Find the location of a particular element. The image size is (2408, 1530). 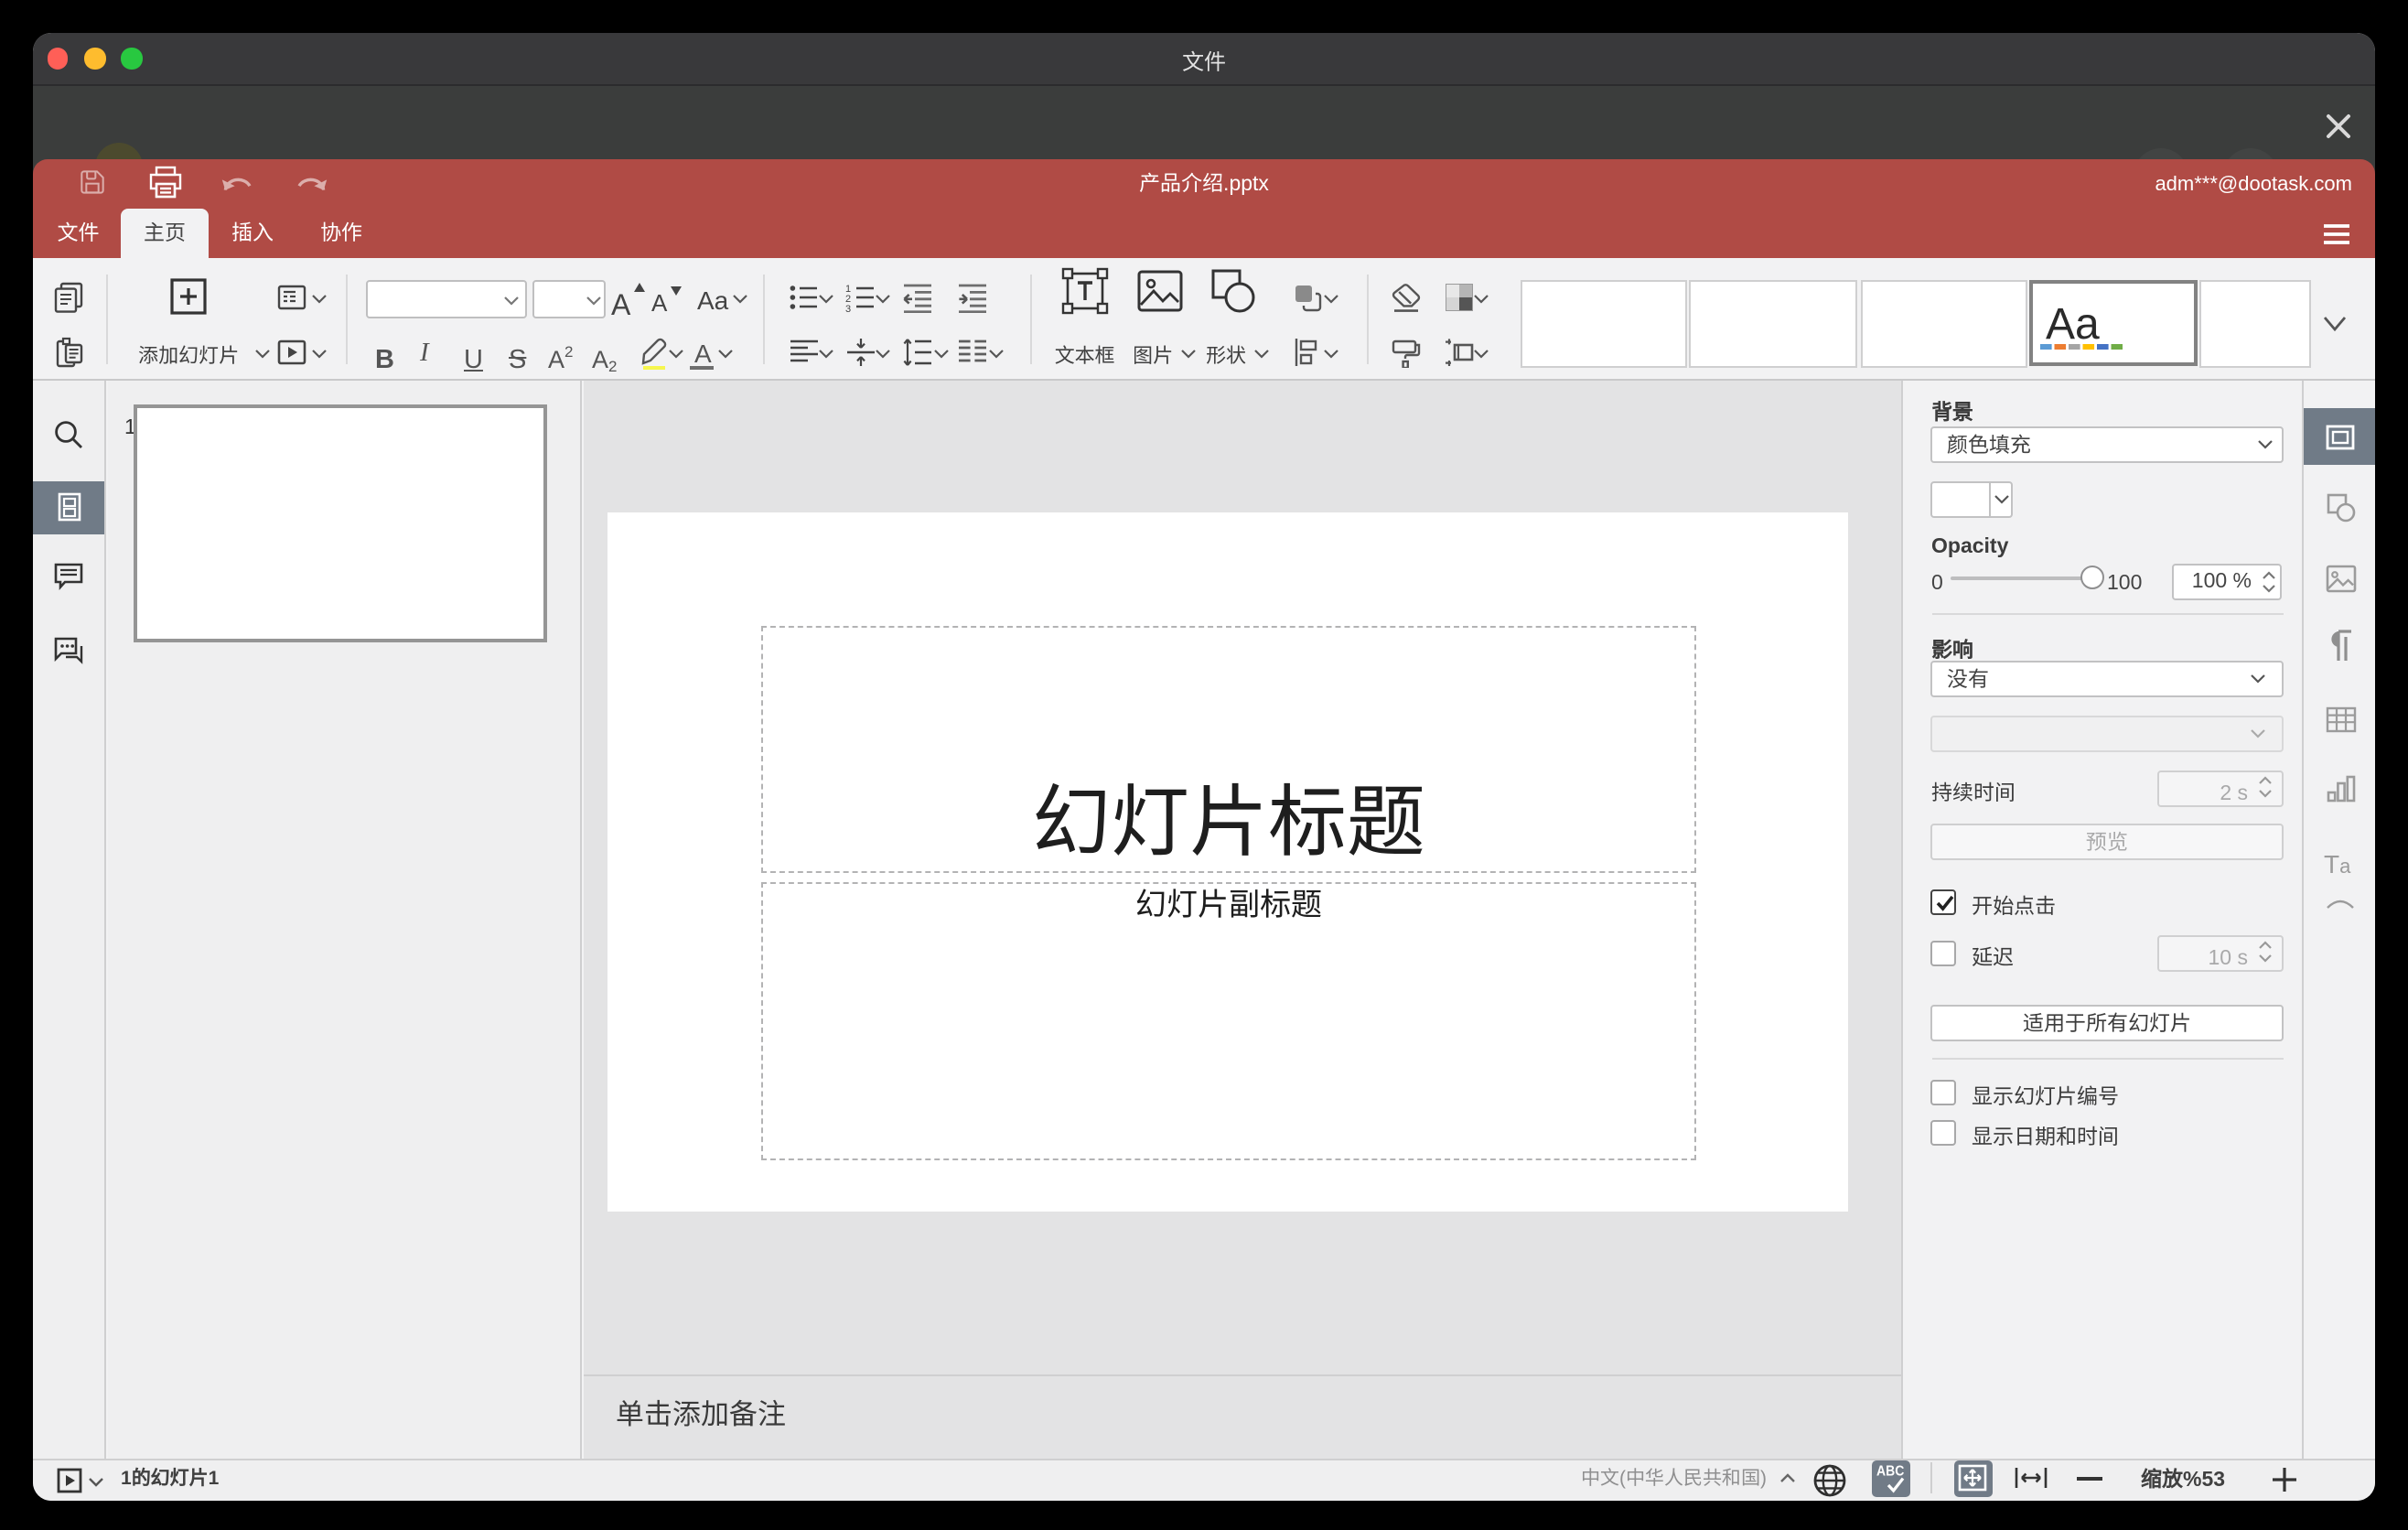

svg-text: 3 is located at coordinates (847, 307).